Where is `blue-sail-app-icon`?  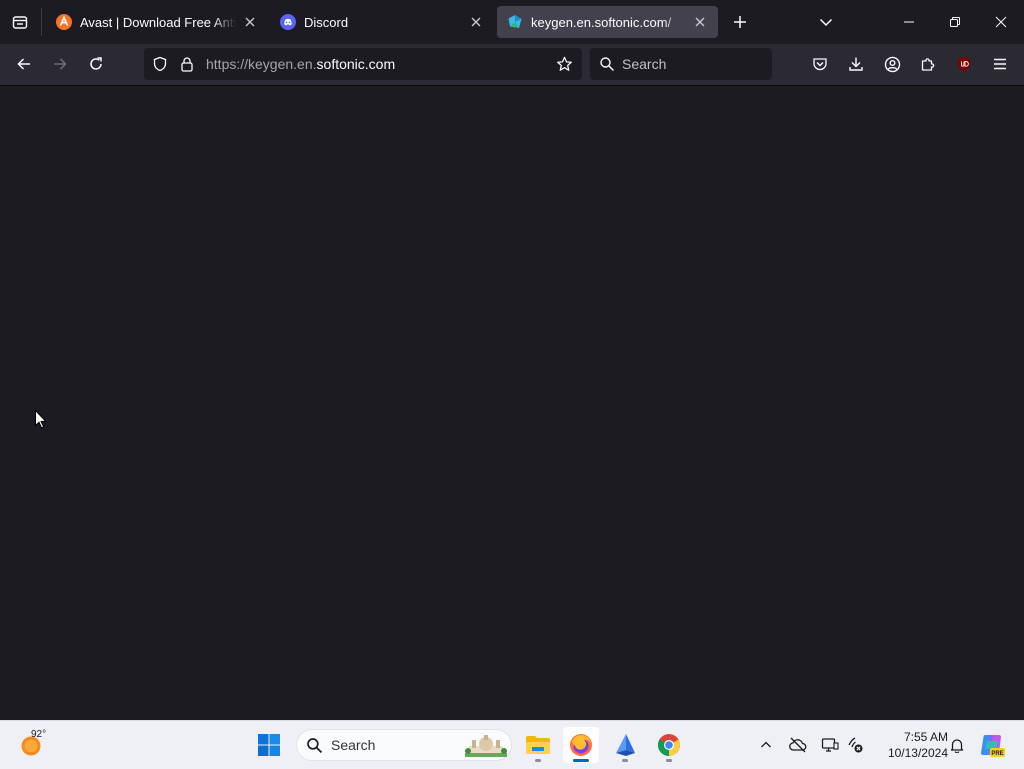 blue-sail-app-icon is located at coordinates (625, 745).